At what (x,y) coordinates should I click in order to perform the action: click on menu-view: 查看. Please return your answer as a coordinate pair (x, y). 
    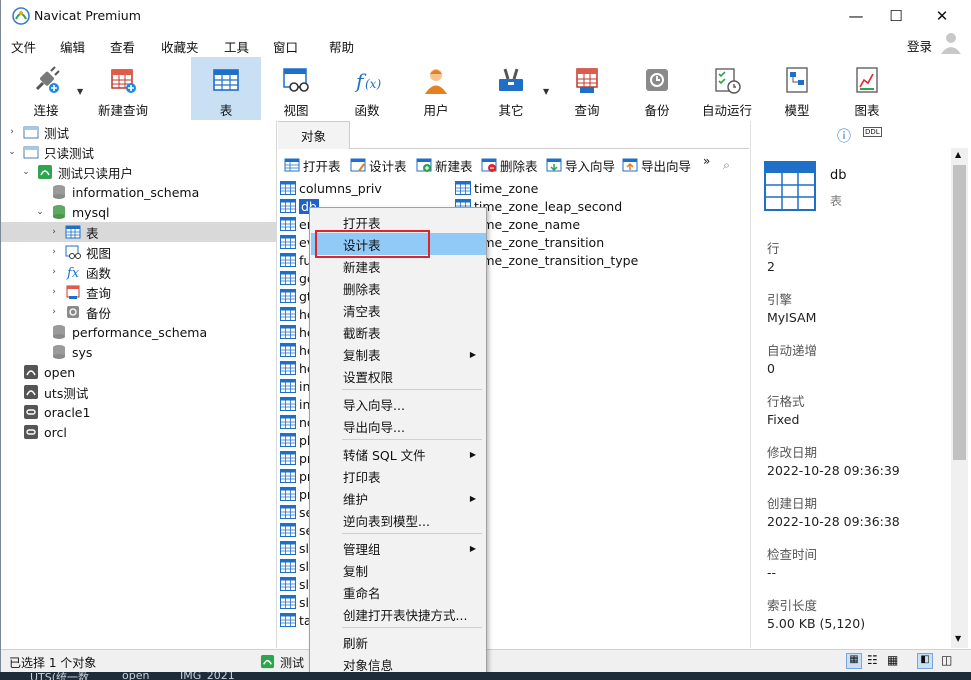
    Looking at the image, I should click on (122, 46).